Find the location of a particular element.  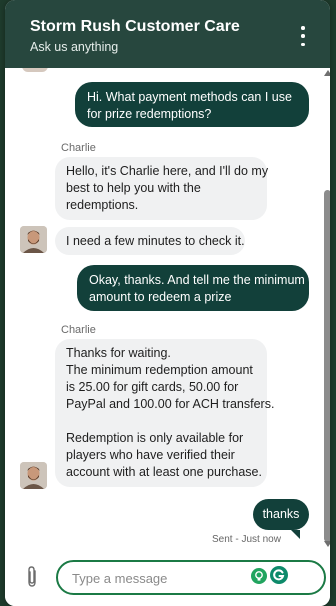

message-line: PayPal and 100.00 for ACH transfers. is located at coordinates (170, 404).